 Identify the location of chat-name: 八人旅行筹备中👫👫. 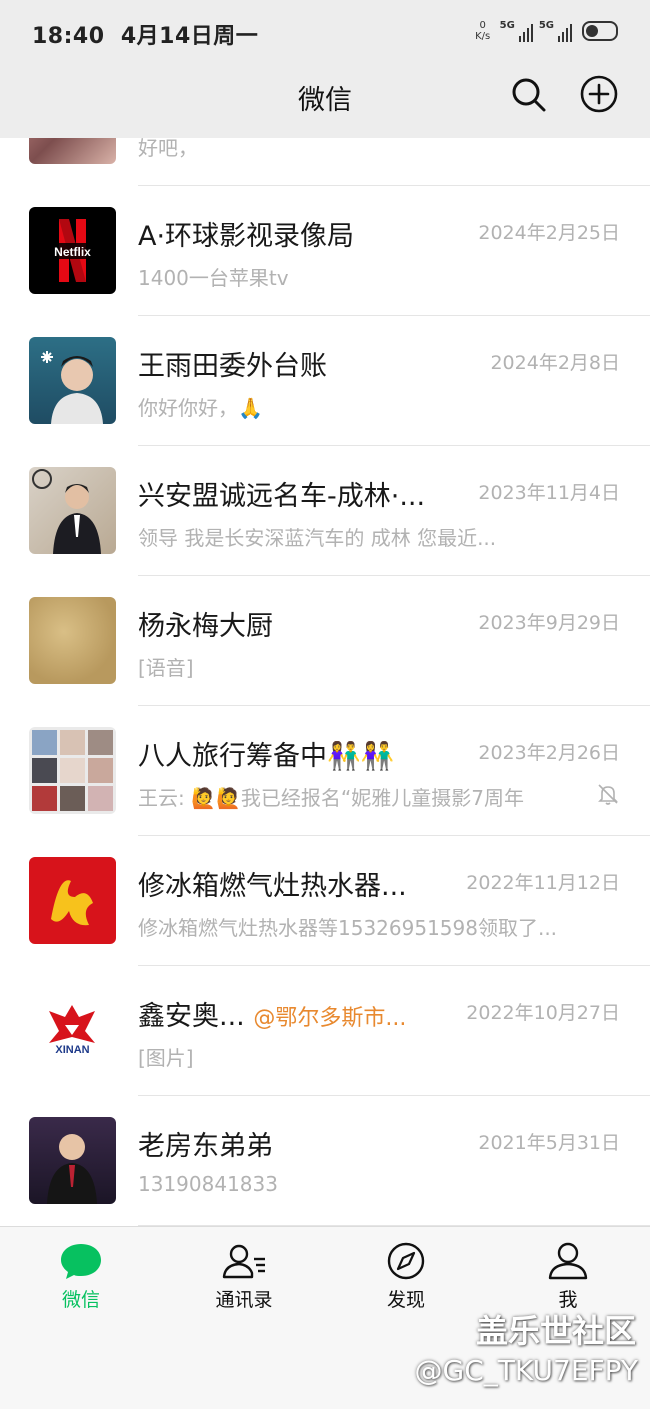
(266, 756).